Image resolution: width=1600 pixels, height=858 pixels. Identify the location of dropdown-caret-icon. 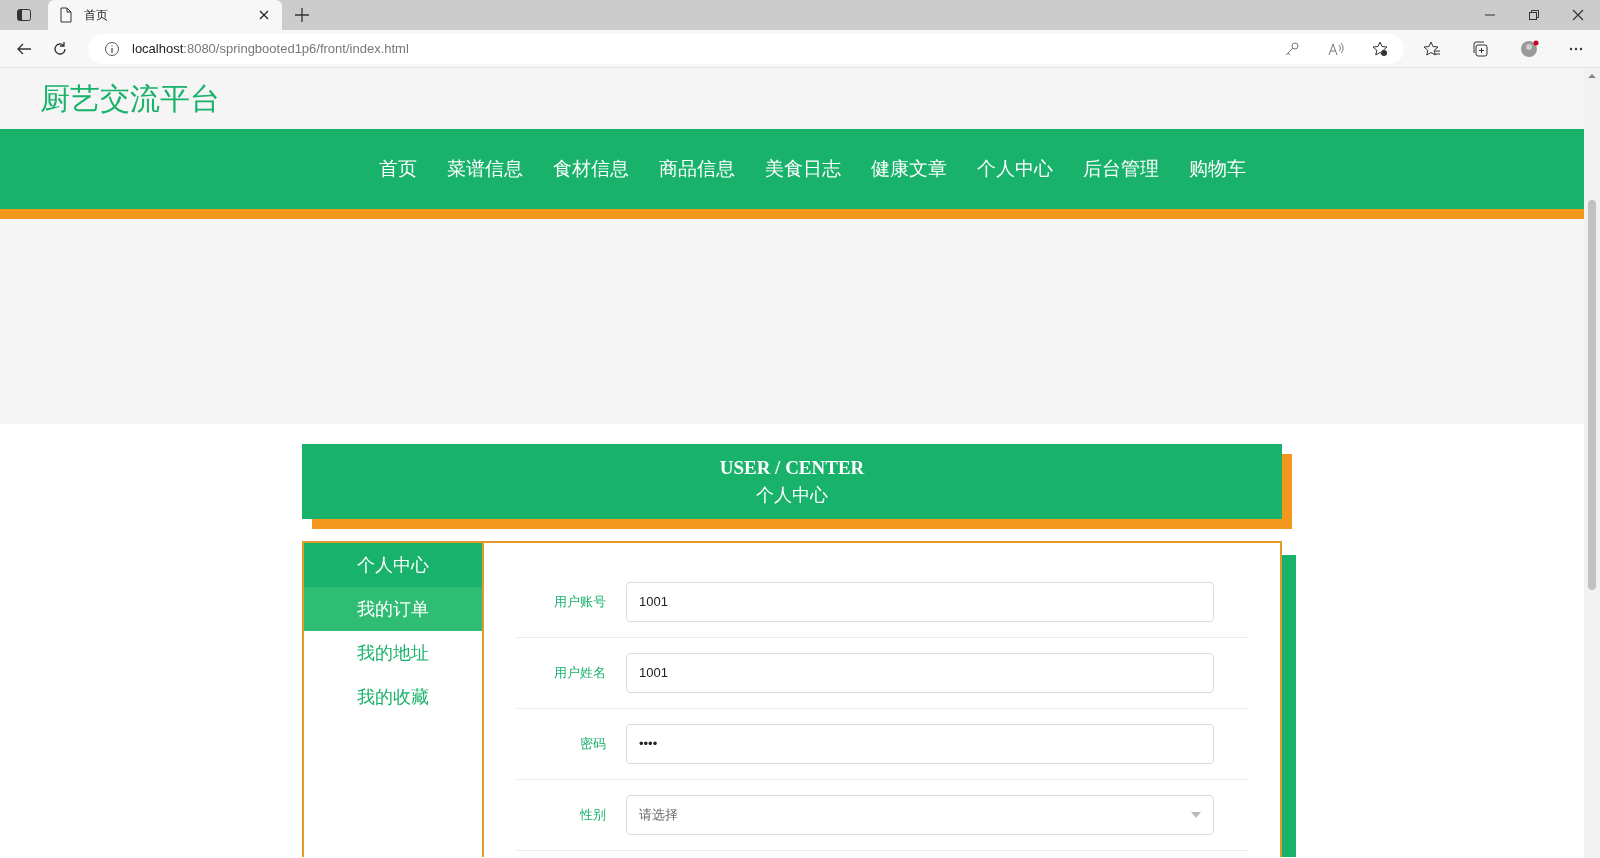
(1196, 815).